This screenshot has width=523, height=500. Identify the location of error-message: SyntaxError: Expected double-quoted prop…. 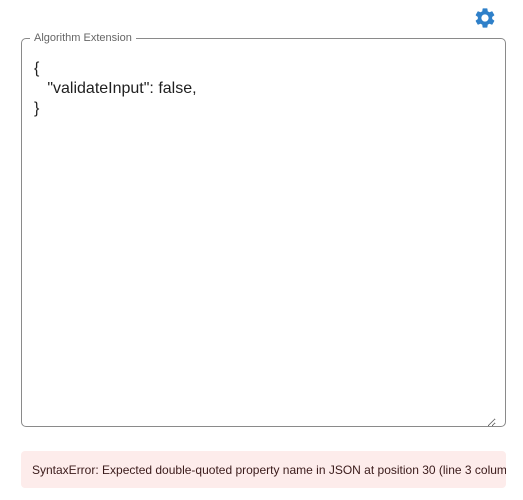
(263, 469).